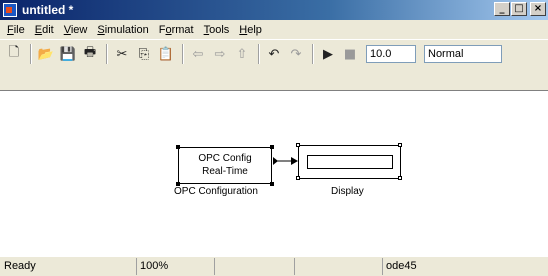  What do you see at coordinates (76, 30) in the screenshot?
I see `menu-view: View` at bounding box center [76, 30].